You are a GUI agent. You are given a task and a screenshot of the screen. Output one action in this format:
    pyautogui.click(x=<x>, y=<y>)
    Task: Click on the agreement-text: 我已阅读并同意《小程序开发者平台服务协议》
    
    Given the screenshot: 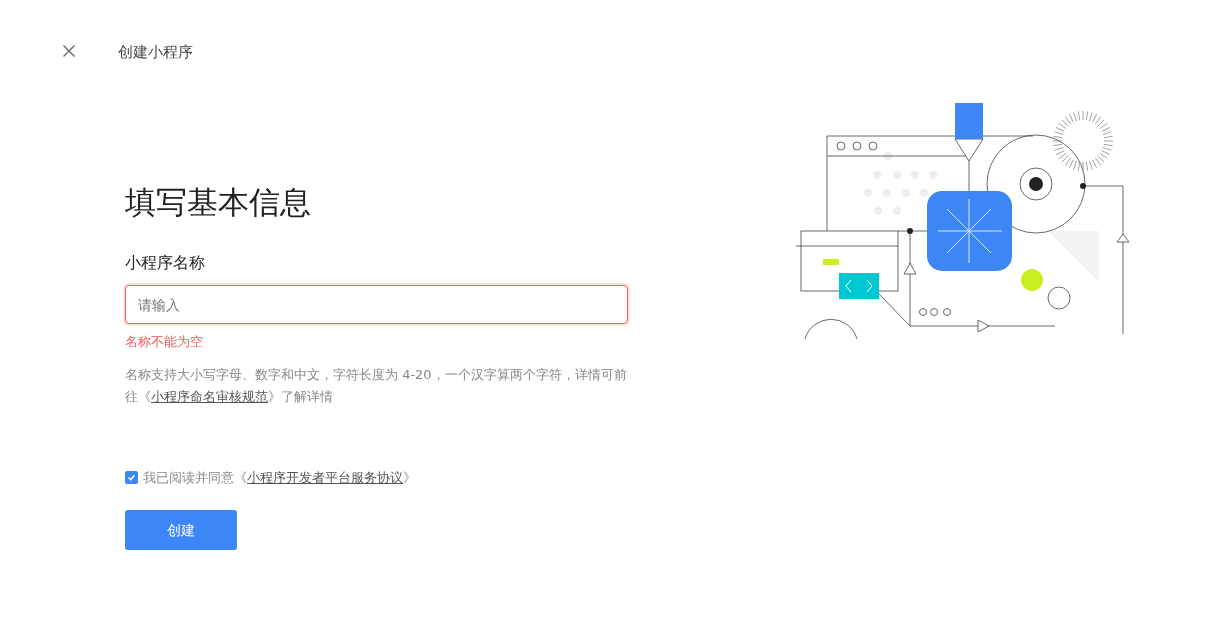 What is the action you would take?
    pyautogui.click(x=279, y=477)
    